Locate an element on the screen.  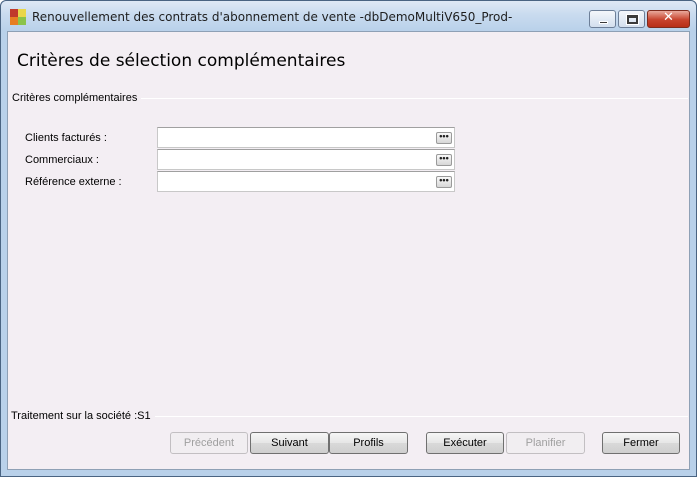
app-icon is located at coordinates (18, 17).